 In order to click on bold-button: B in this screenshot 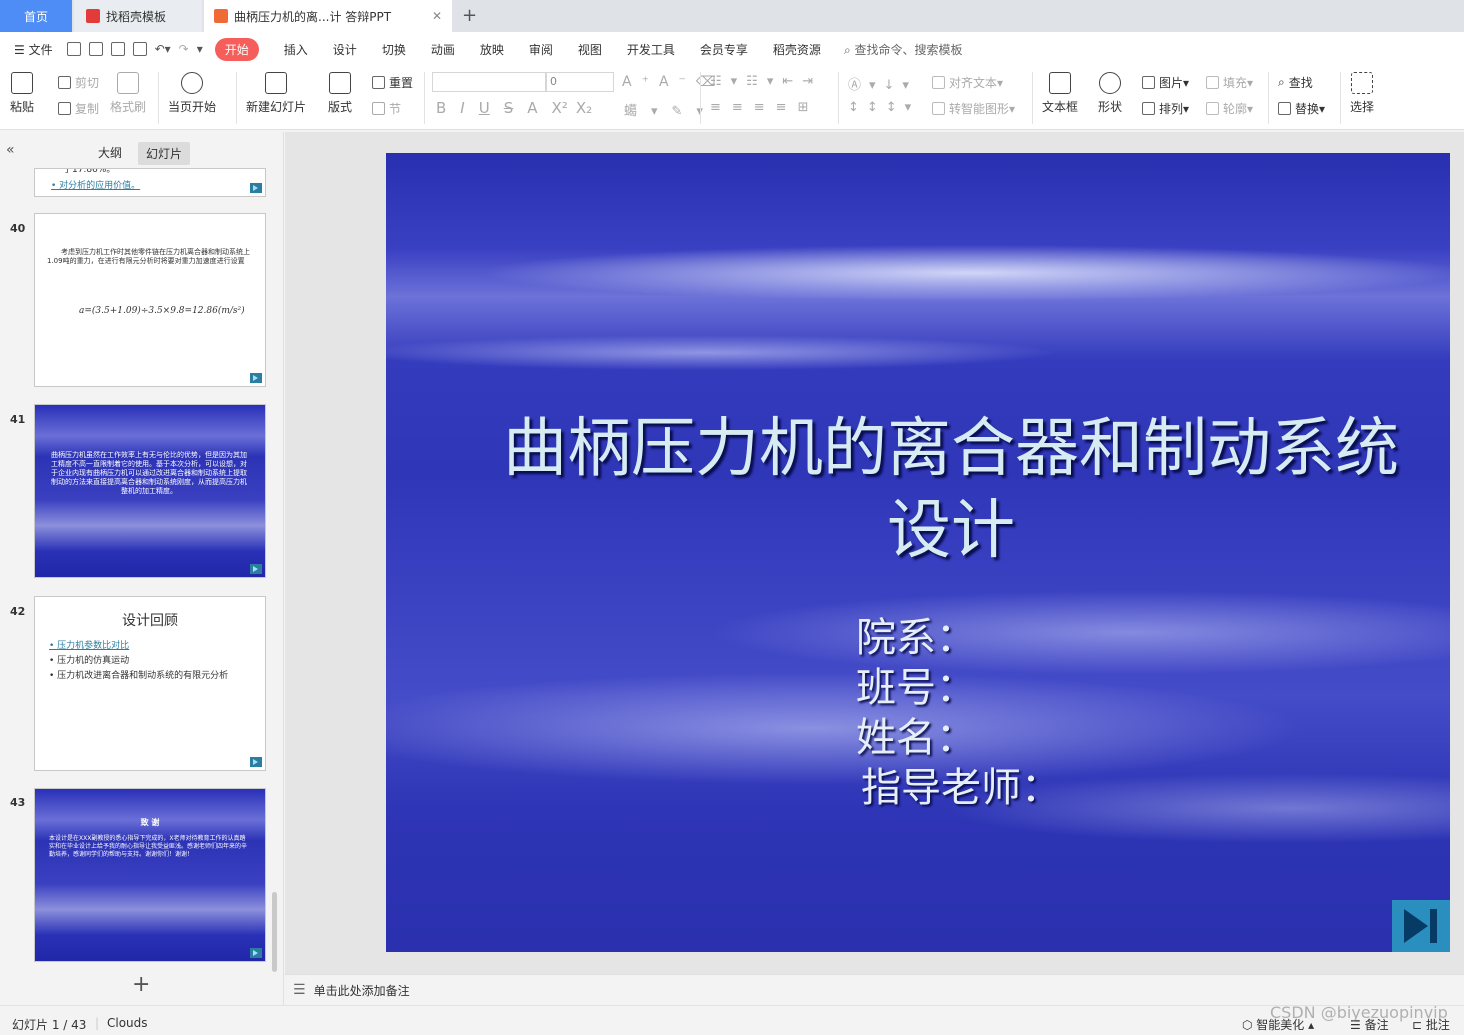, I will do `click(441, 108)`.